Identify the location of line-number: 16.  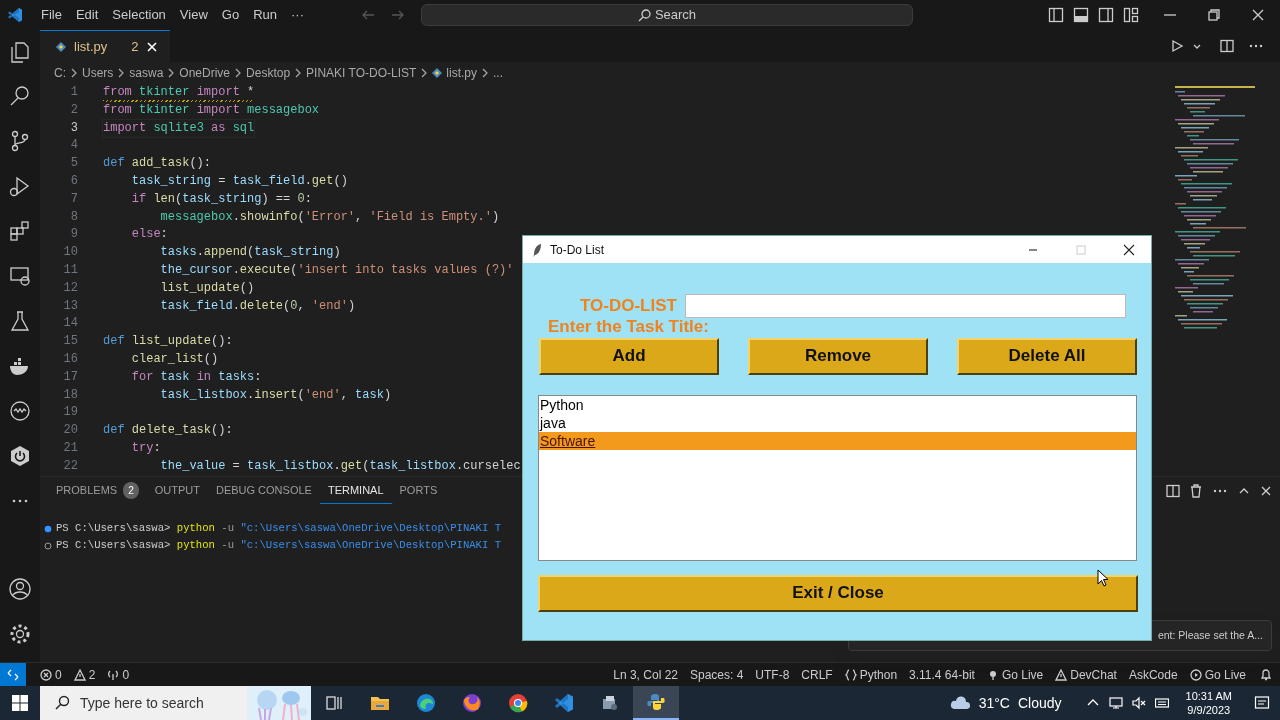
(70, 359).